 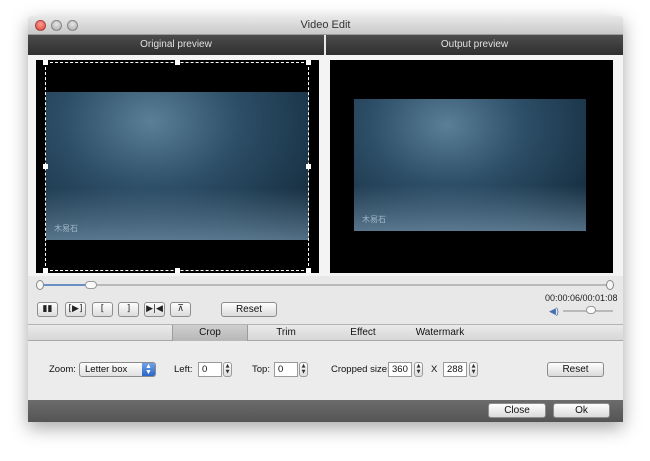 I want to click on top-label: Top:, so click(x=261, y=369).